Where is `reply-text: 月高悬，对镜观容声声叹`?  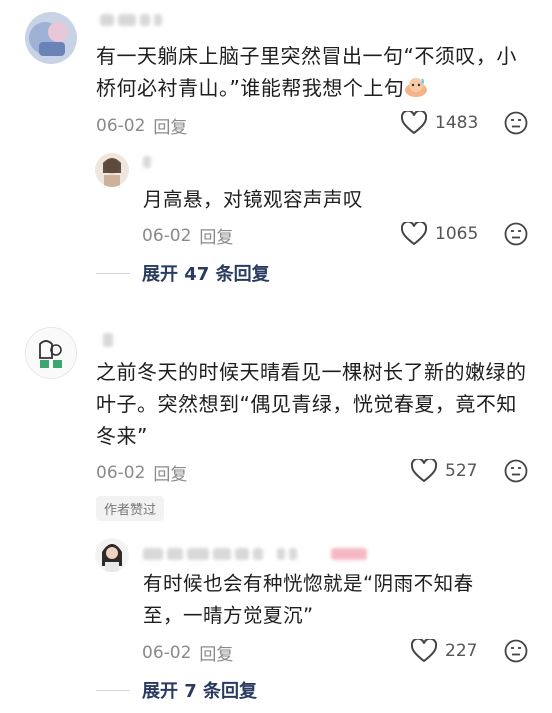 reply-text: 月高悬，对镜观容声声叹 is located at coordinates (253, 199).